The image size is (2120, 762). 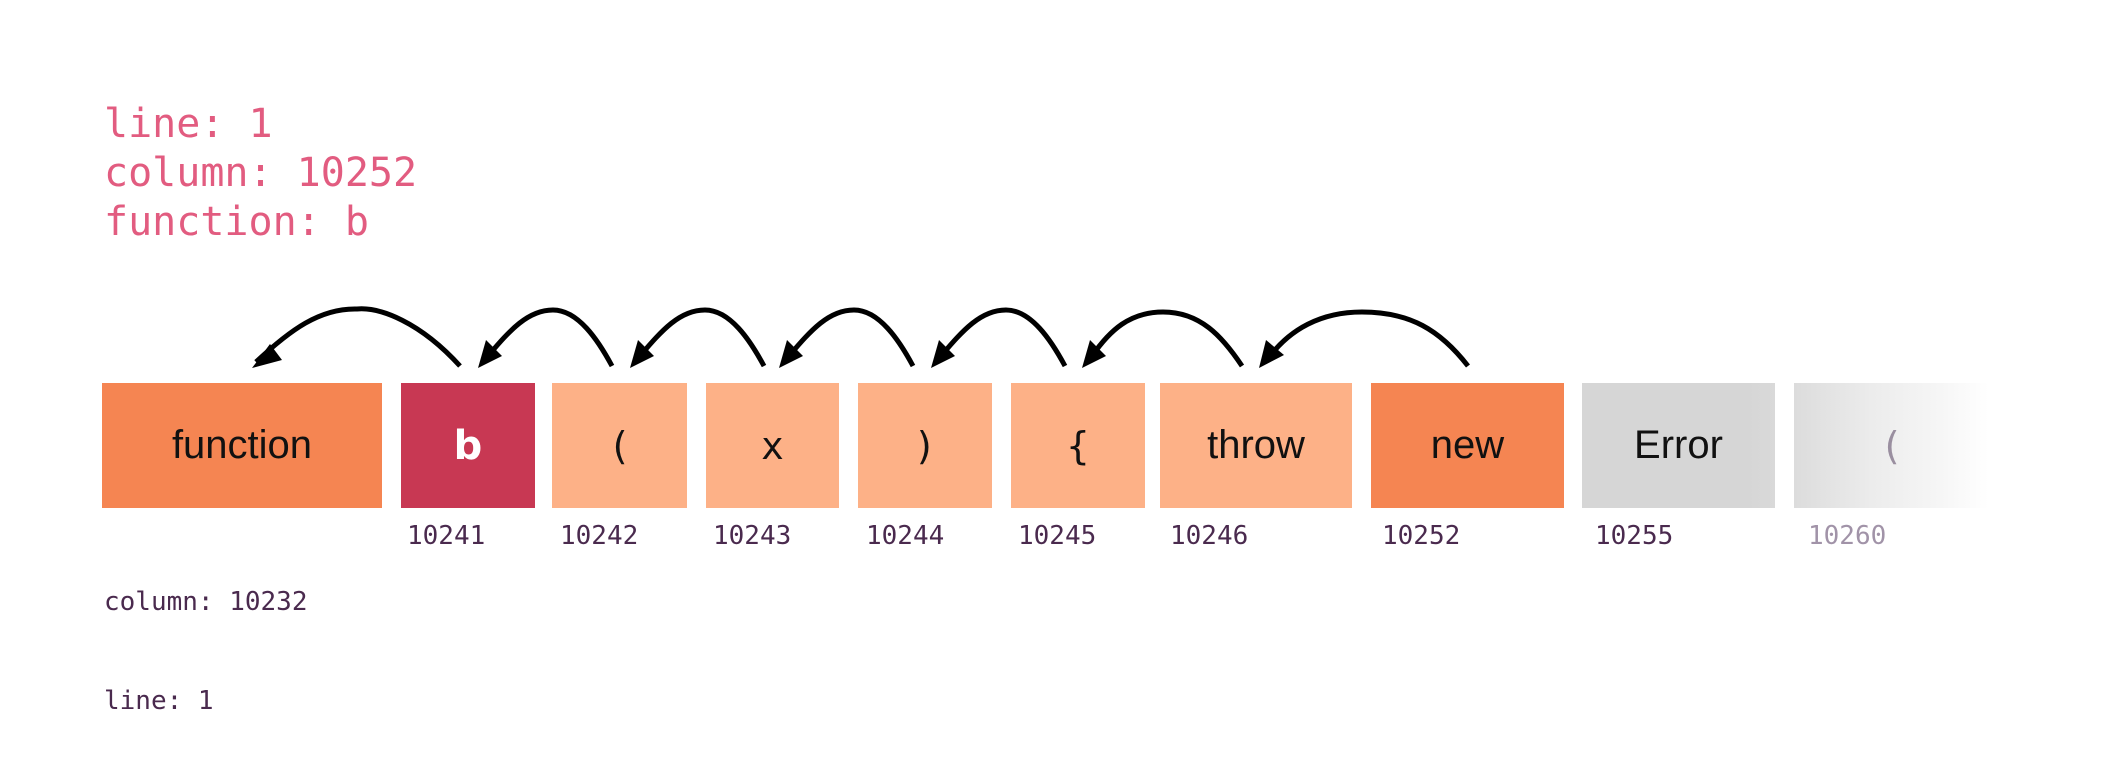 I want to click on arrow-throw-to-brace, so click(x=1167, y=338).